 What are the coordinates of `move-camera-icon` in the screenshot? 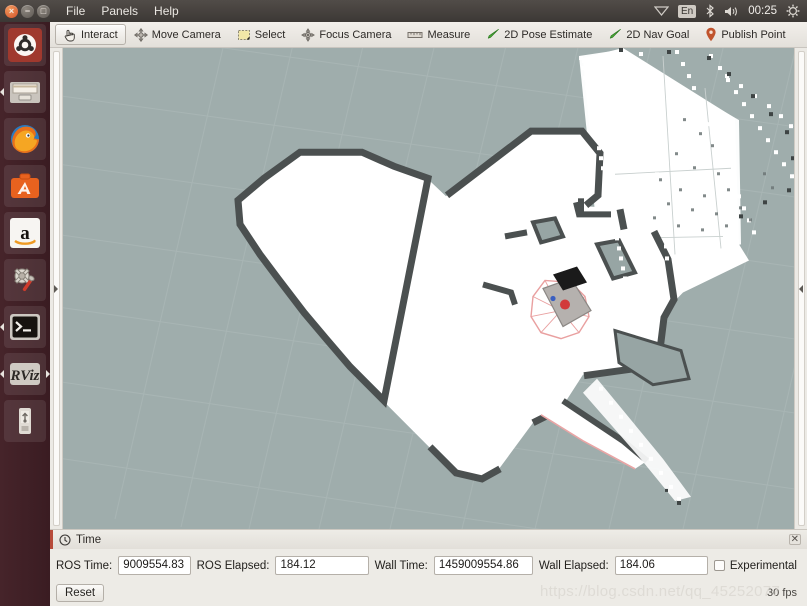 It's located at (140, 34).